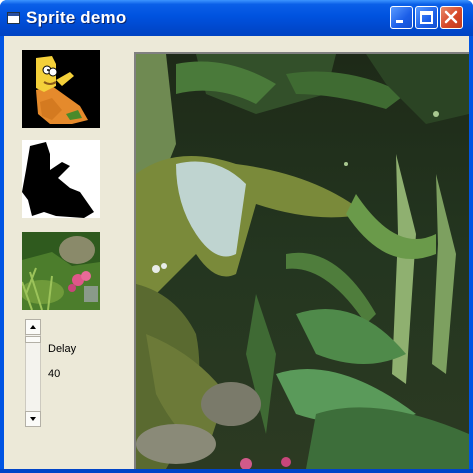 The width and height of the screenshot is (473, 473). I want to click on maximize-button, so click(426, 17).